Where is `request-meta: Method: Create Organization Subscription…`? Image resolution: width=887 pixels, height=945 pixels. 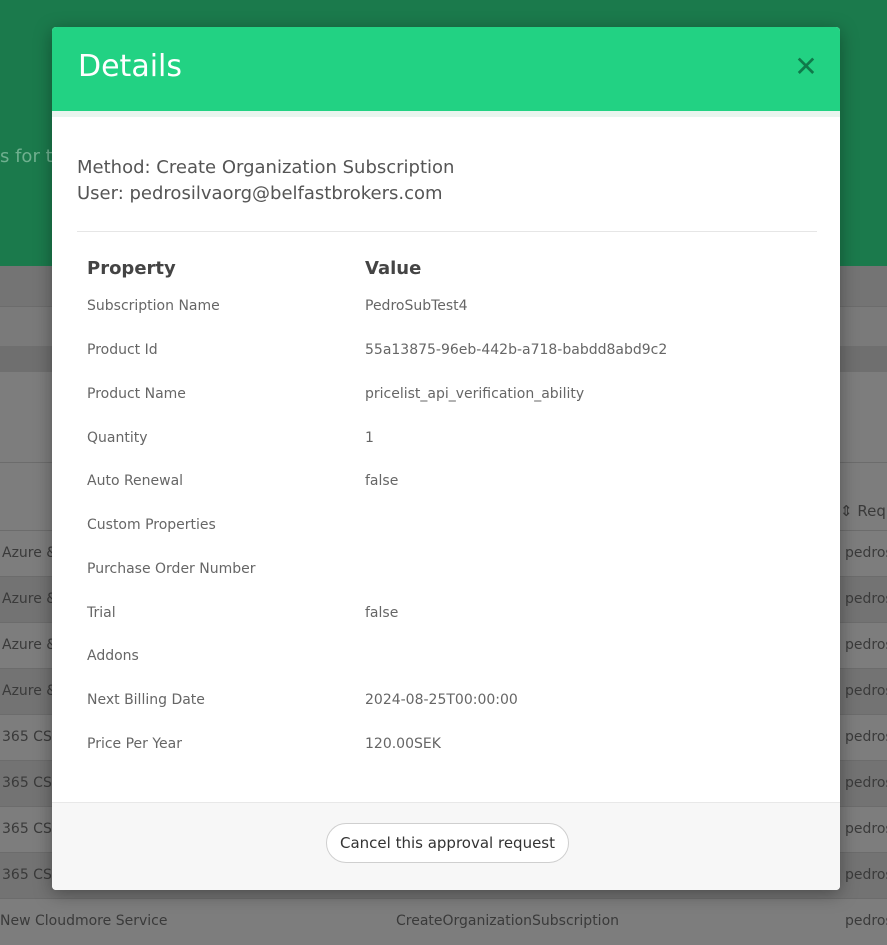 request-meta: Method: Create Organization Subscription… is located at coordinates (265, 181).